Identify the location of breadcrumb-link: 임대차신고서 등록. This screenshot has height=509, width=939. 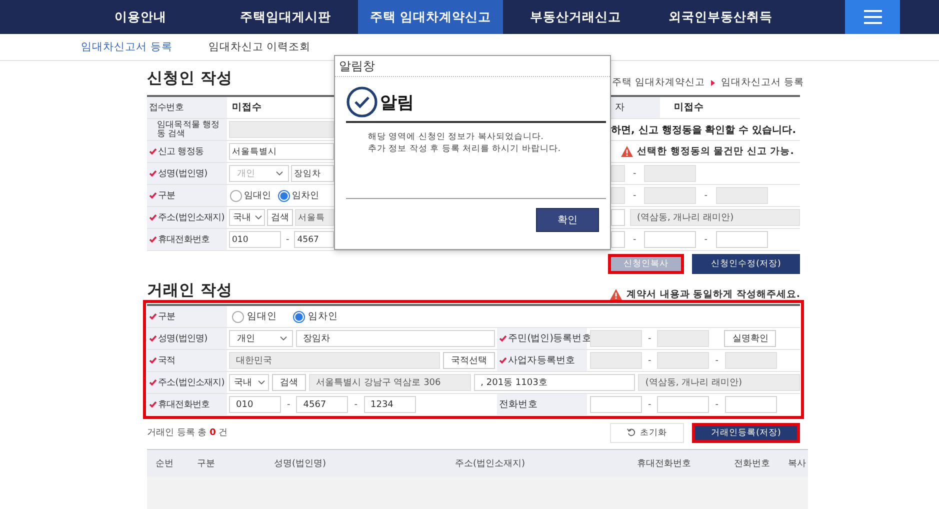
(762, 82).